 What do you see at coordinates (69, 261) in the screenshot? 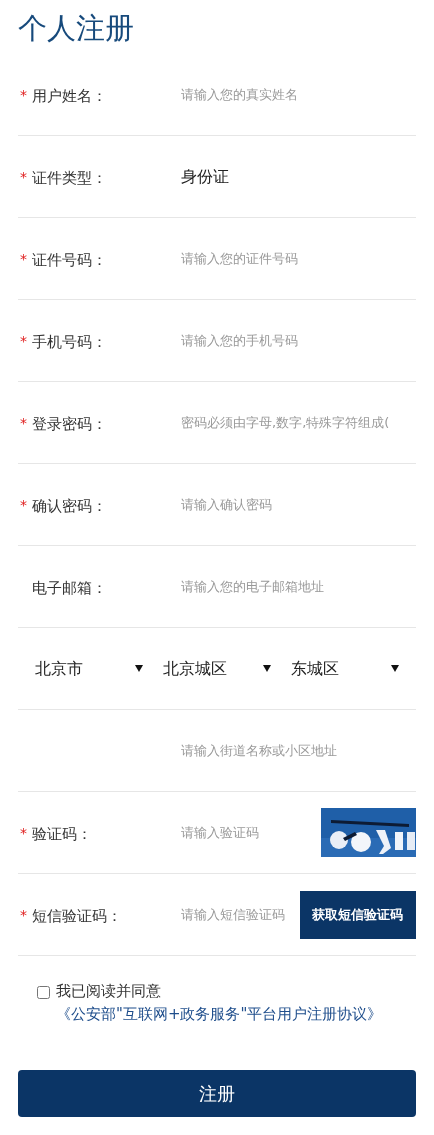
I see `field-label: 证件号码：` at bounding box center [69, 261].